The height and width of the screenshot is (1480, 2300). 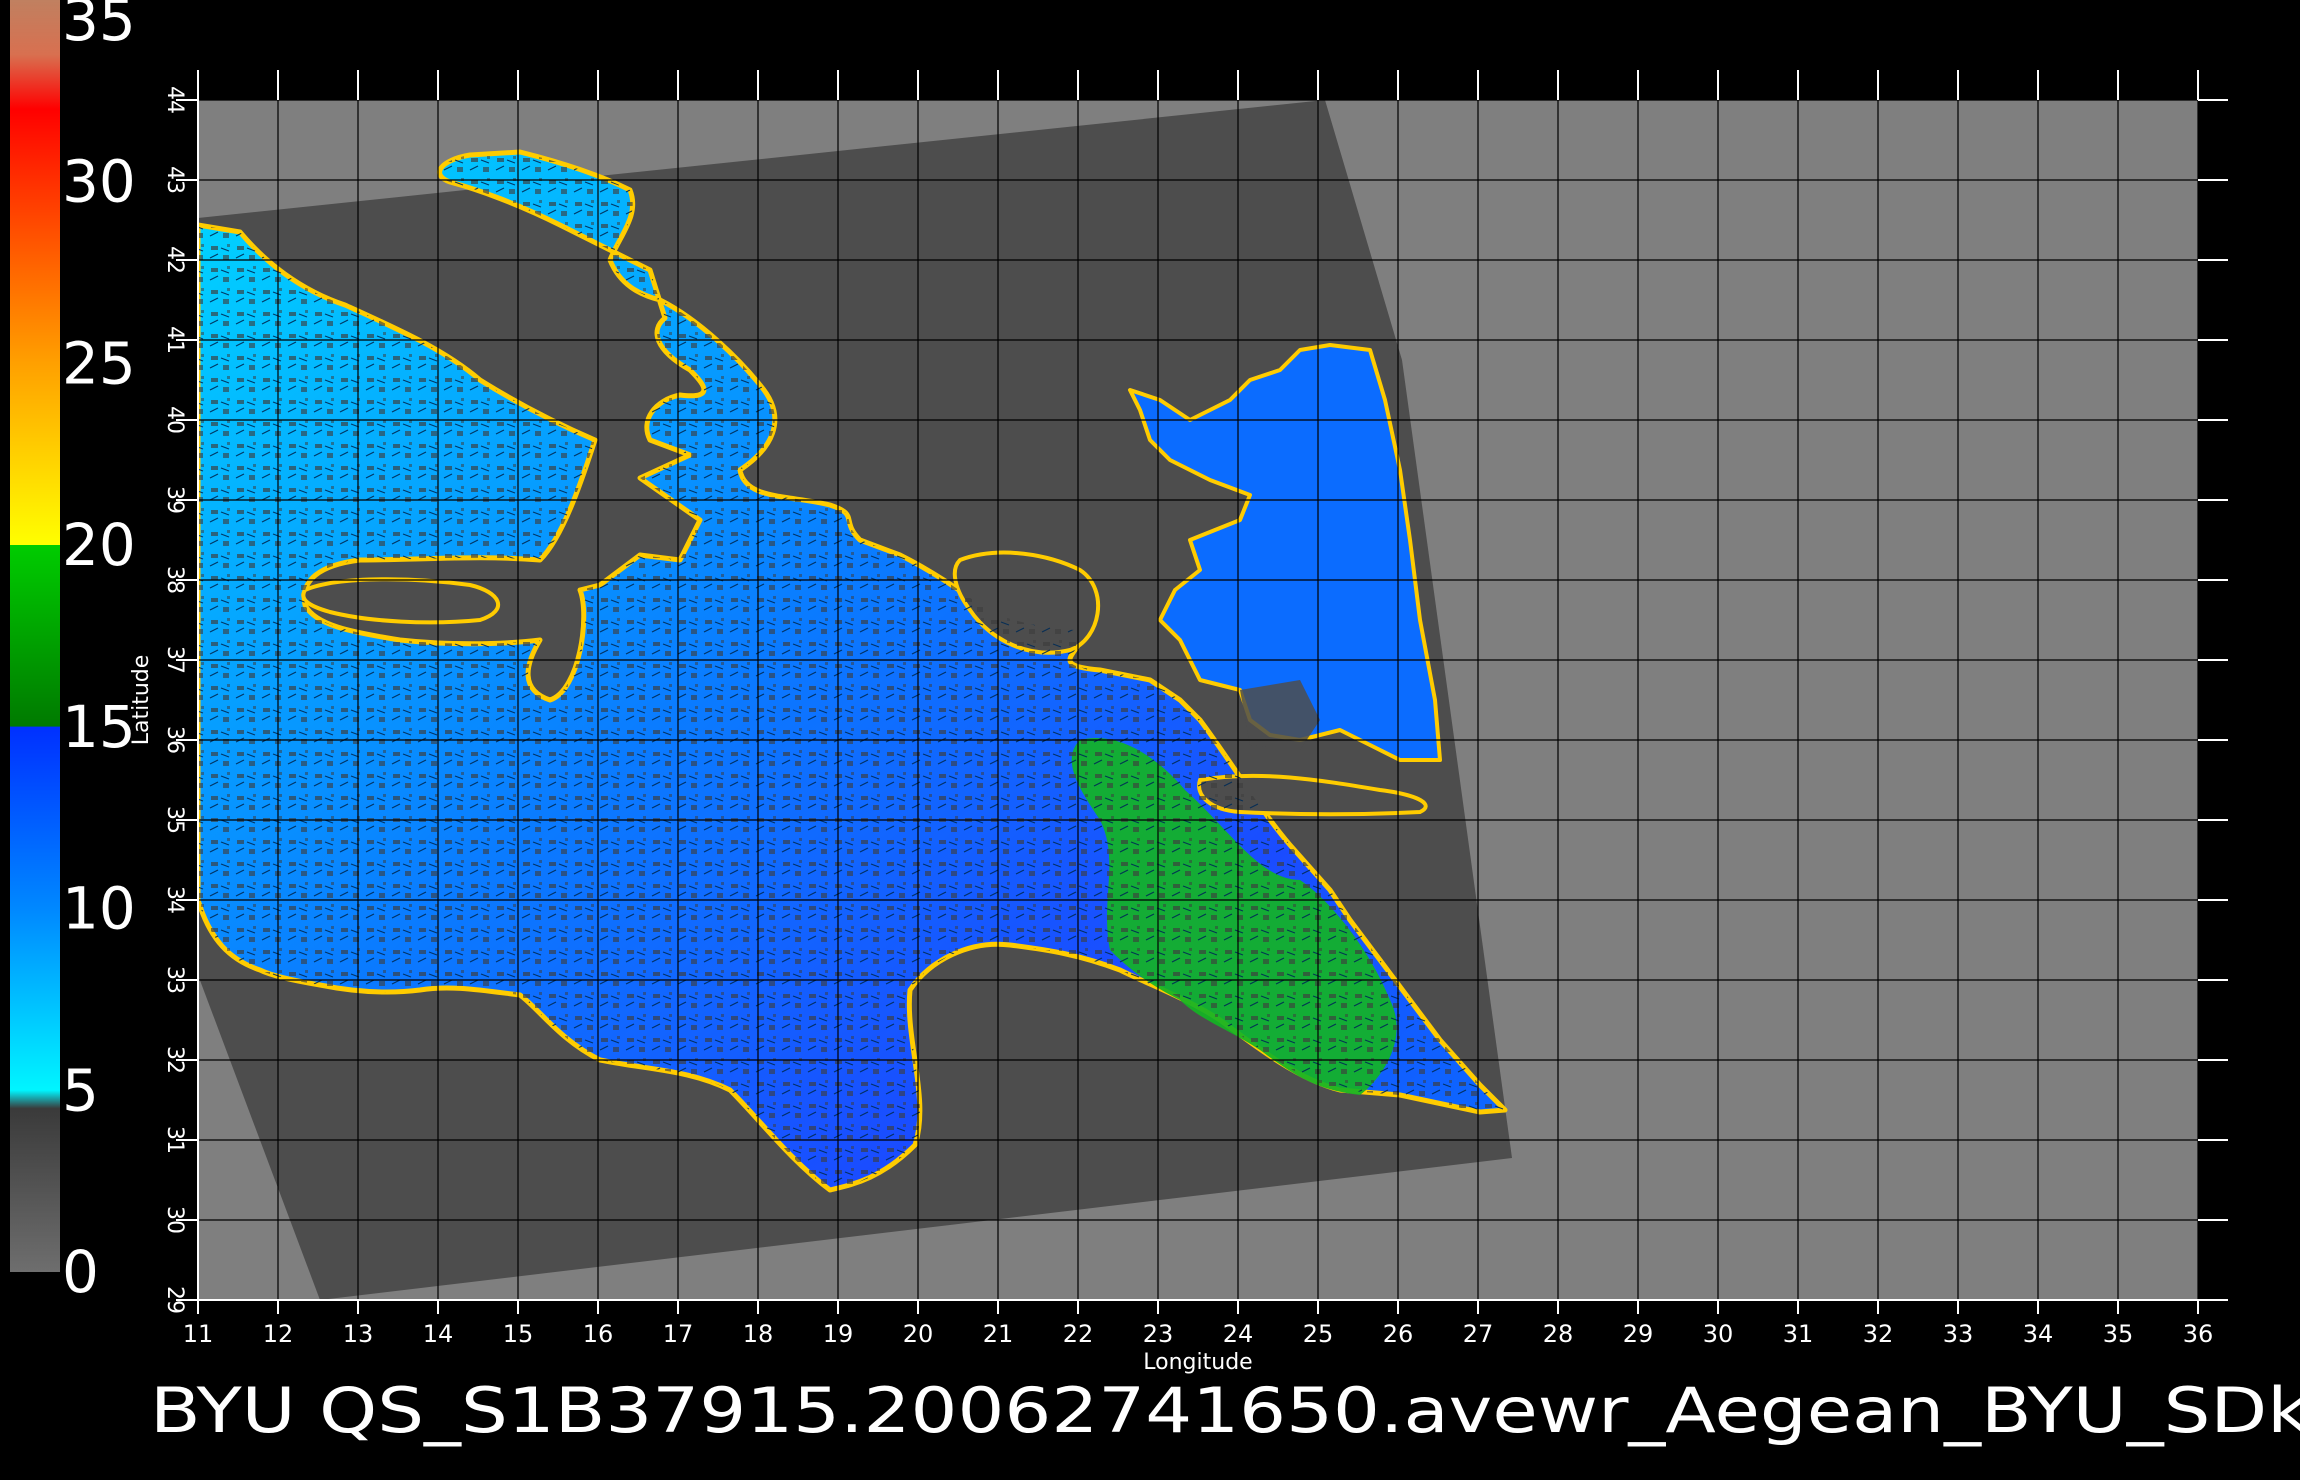 I want to click on lon-tick-label: 21, so click(x=998, y=1334).